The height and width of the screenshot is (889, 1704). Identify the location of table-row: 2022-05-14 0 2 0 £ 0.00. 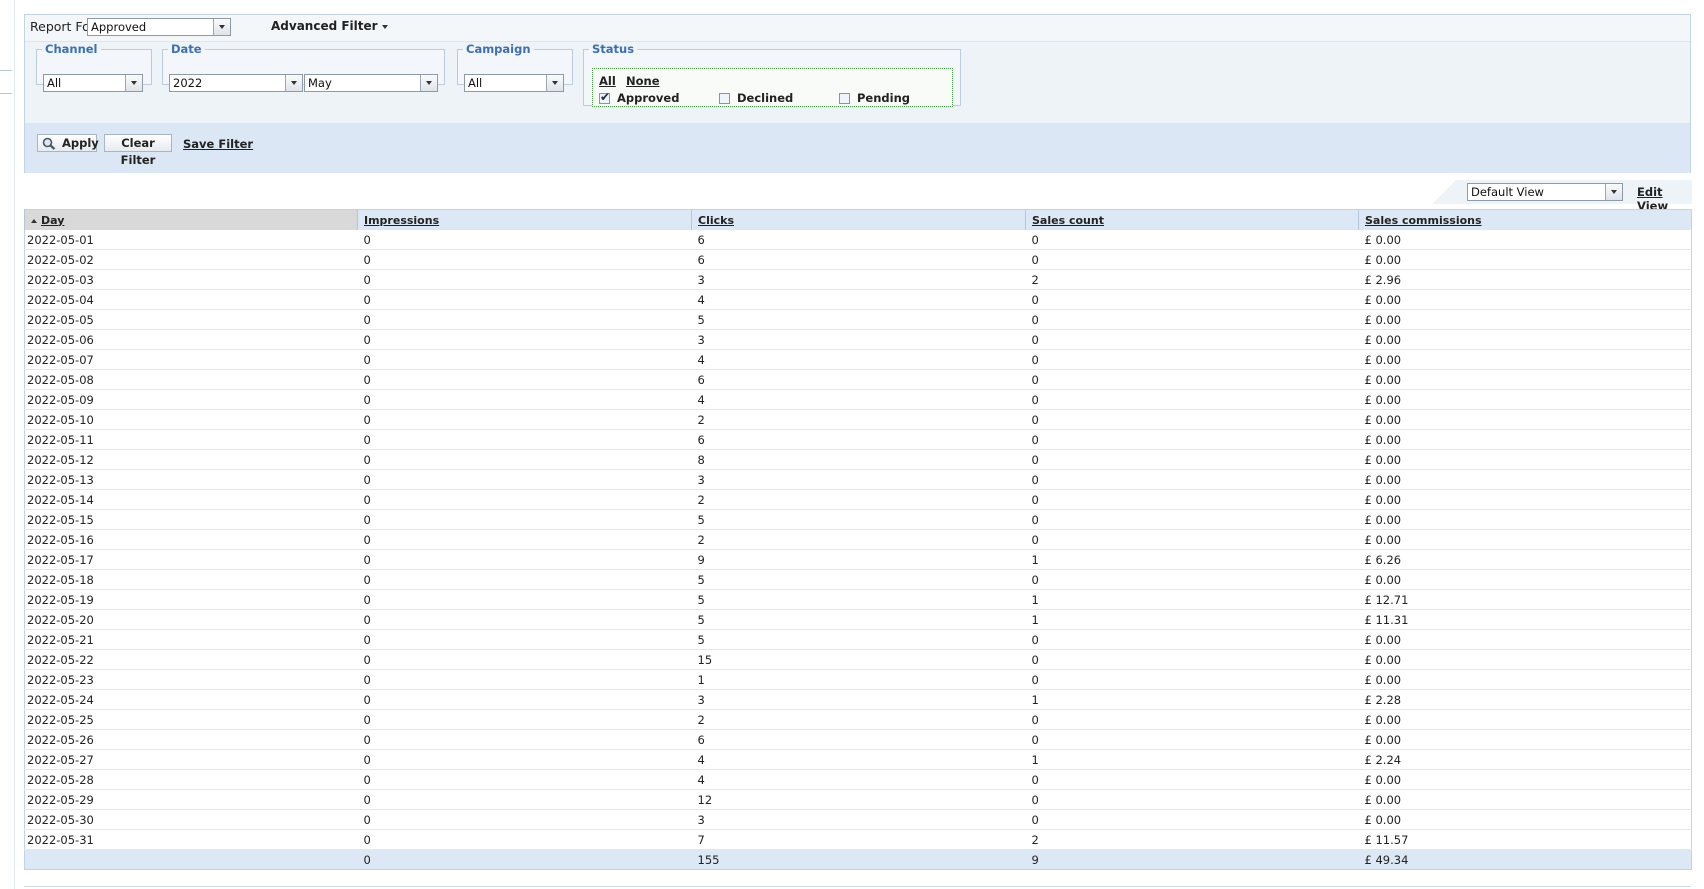
(858, 499).